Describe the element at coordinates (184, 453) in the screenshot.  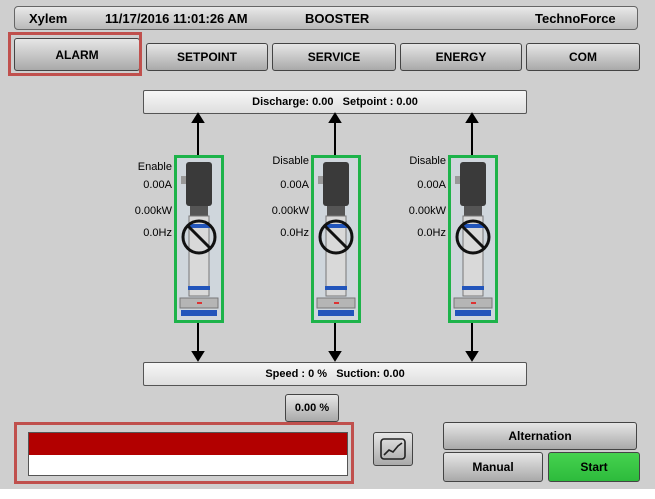
I see `alarm-highlight` at that location.